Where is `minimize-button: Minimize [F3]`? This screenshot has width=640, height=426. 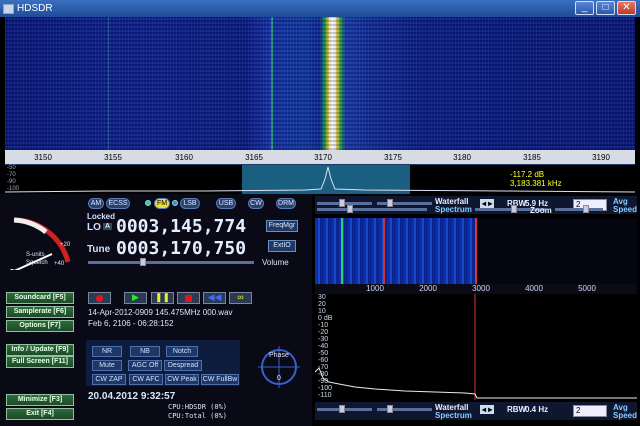
minimize-button: Minimize [F3] is located at coordinates (40, 400).